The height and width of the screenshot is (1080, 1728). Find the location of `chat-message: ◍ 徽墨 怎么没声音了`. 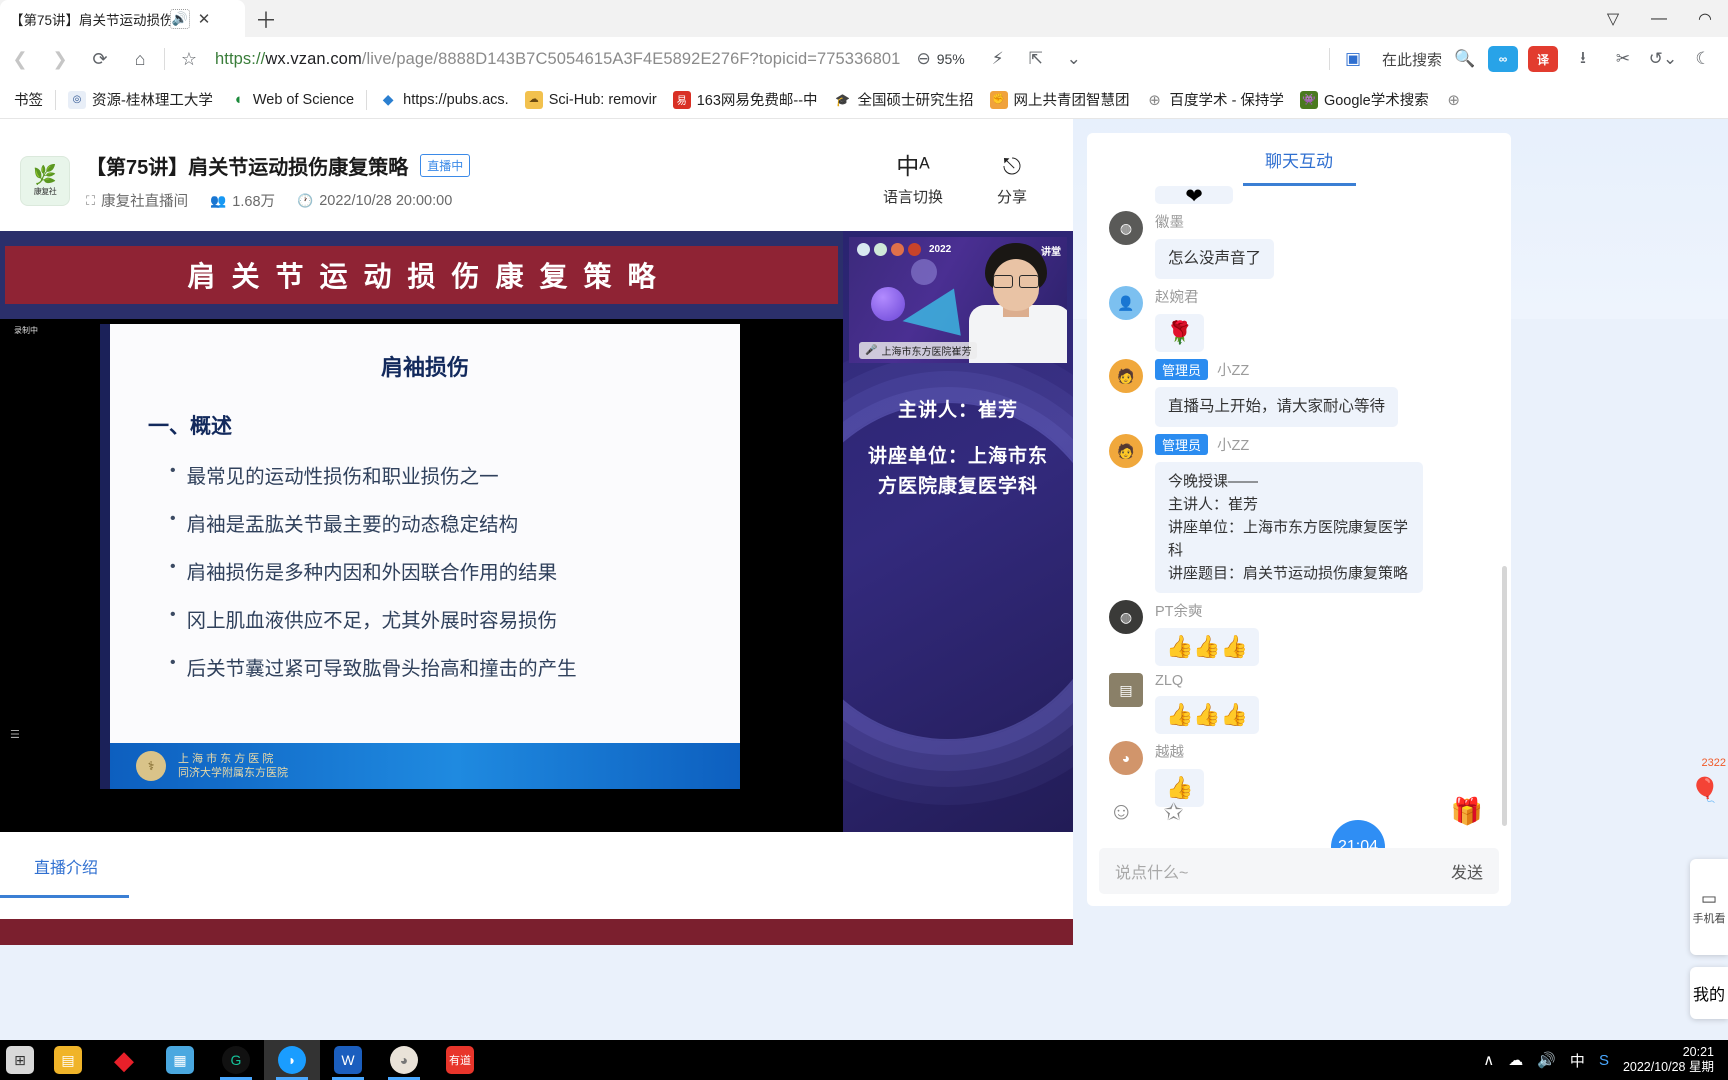

chat-message: ◍ 徽墨 怎么没声音了 is located at coordinates (1299, 241).